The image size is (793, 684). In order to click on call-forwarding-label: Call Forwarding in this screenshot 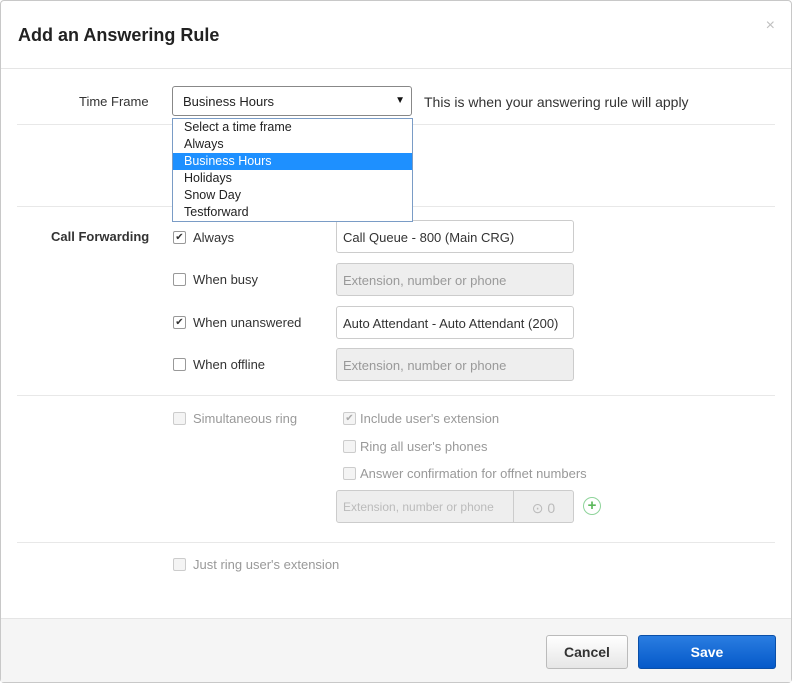, I will do `click(100, 236)`.